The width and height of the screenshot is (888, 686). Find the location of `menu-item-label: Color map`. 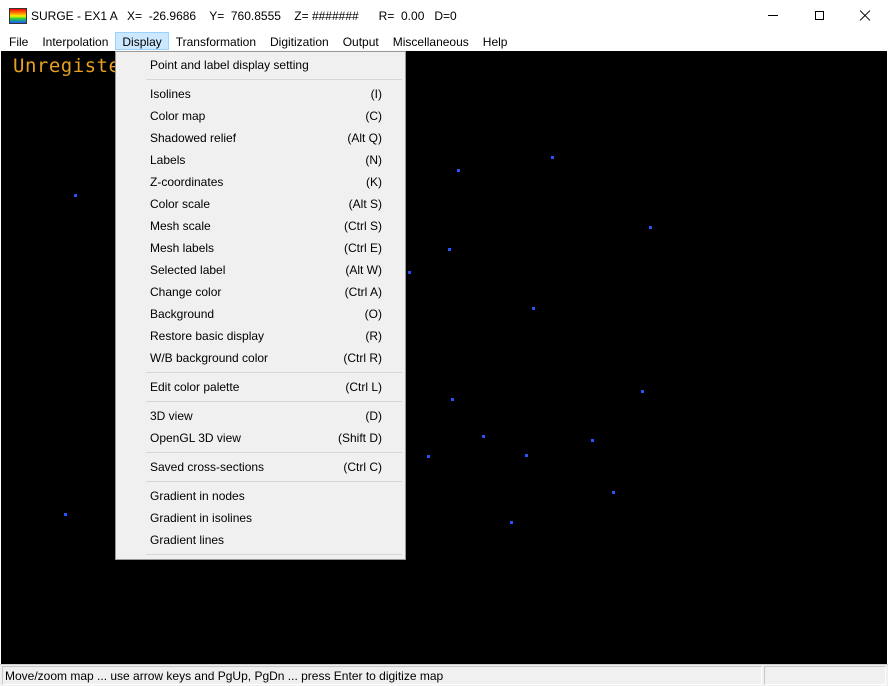

menu-item-label: Color map is located at coordinates (178, 116).